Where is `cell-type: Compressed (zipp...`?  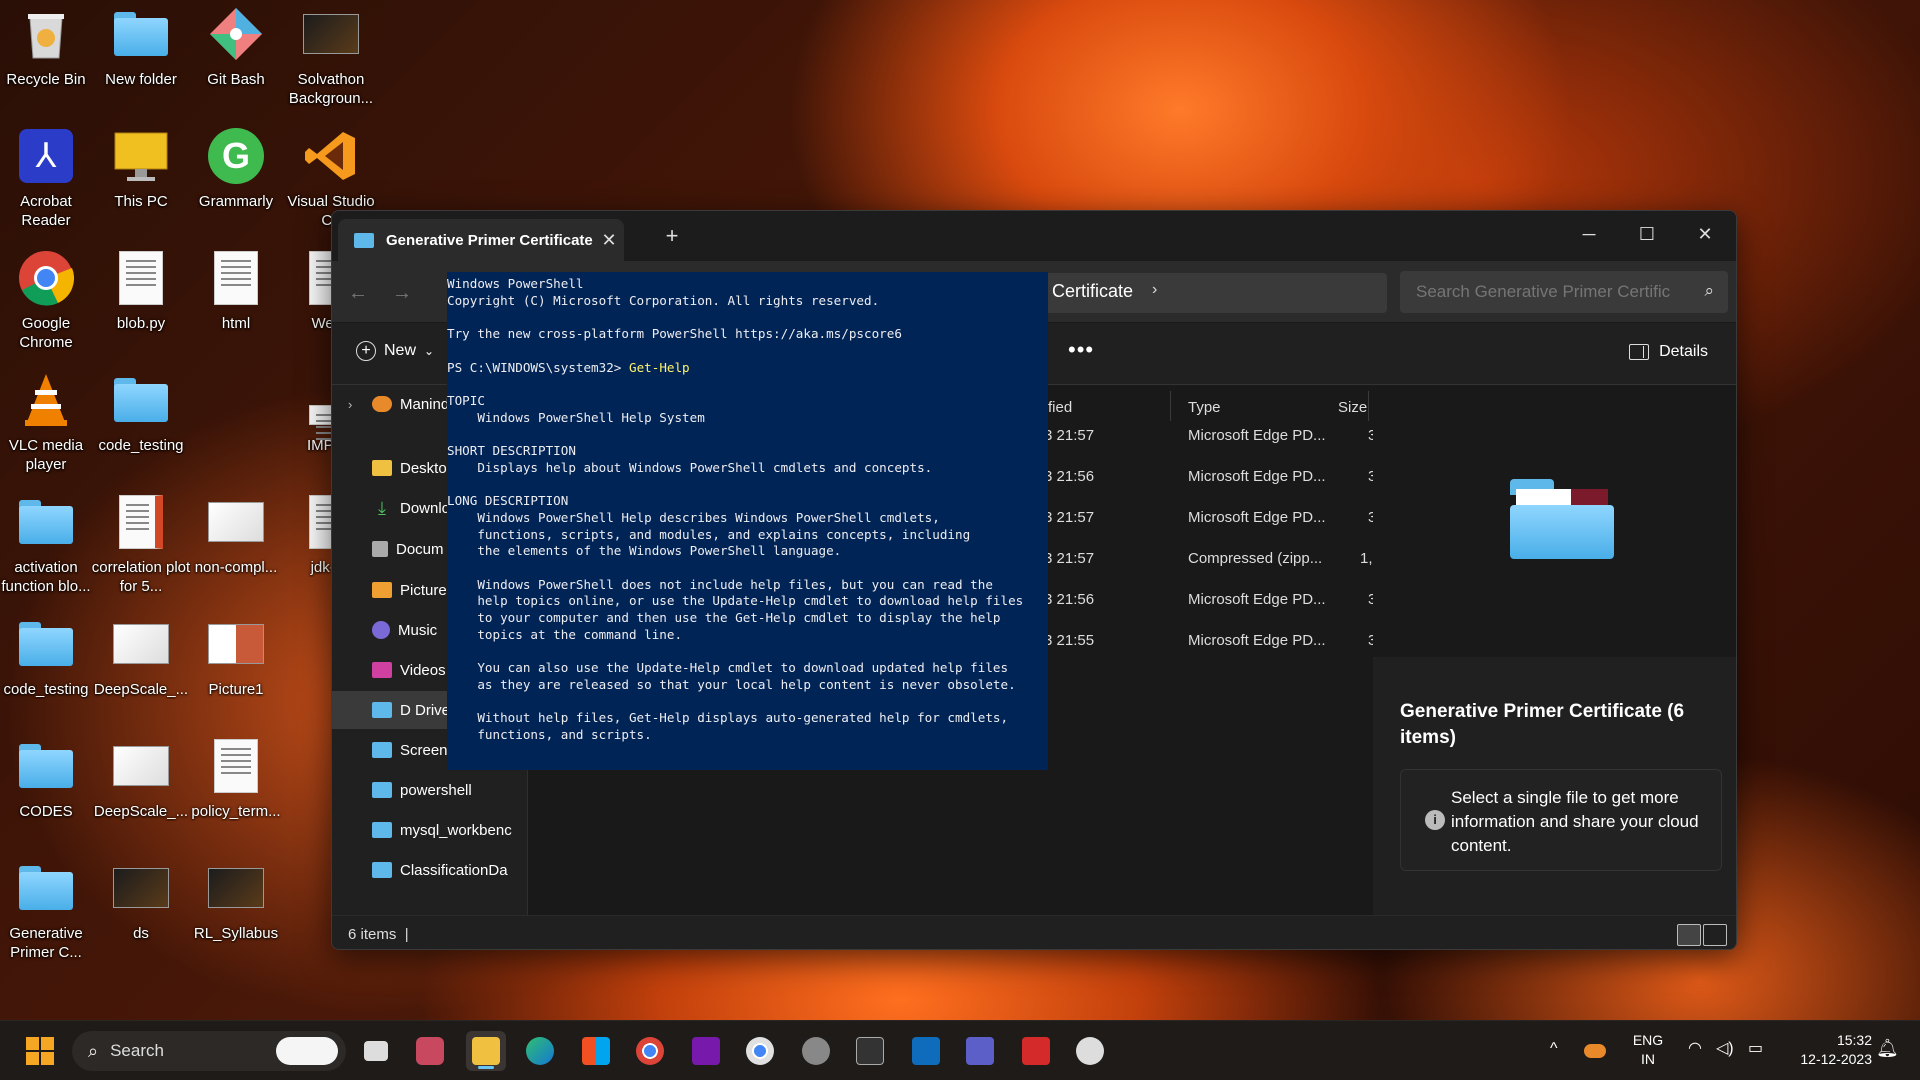 cell-type: Compressed (zipp... is located at coordinates (1255, 558).